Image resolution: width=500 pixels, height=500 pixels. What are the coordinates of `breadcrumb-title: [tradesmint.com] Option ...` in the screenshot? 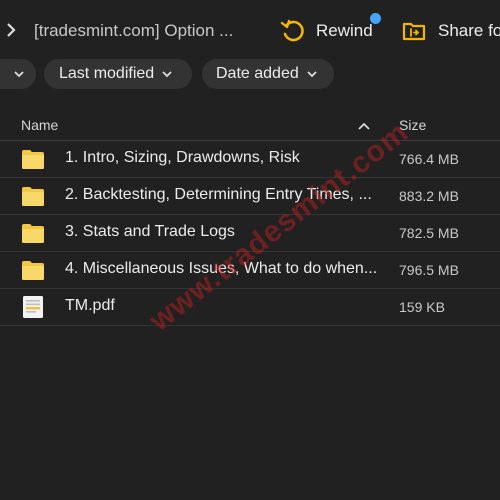 It's located at (133, 31).